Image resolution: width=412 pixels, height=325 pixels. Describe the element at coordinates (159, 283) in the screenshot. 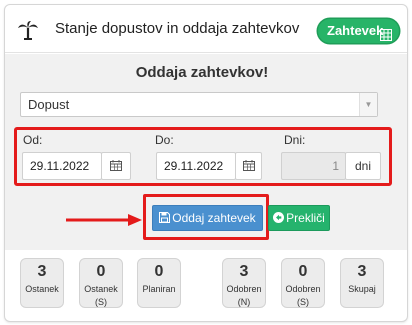

I see `stat-planiran: 0 Planiran` at that location.